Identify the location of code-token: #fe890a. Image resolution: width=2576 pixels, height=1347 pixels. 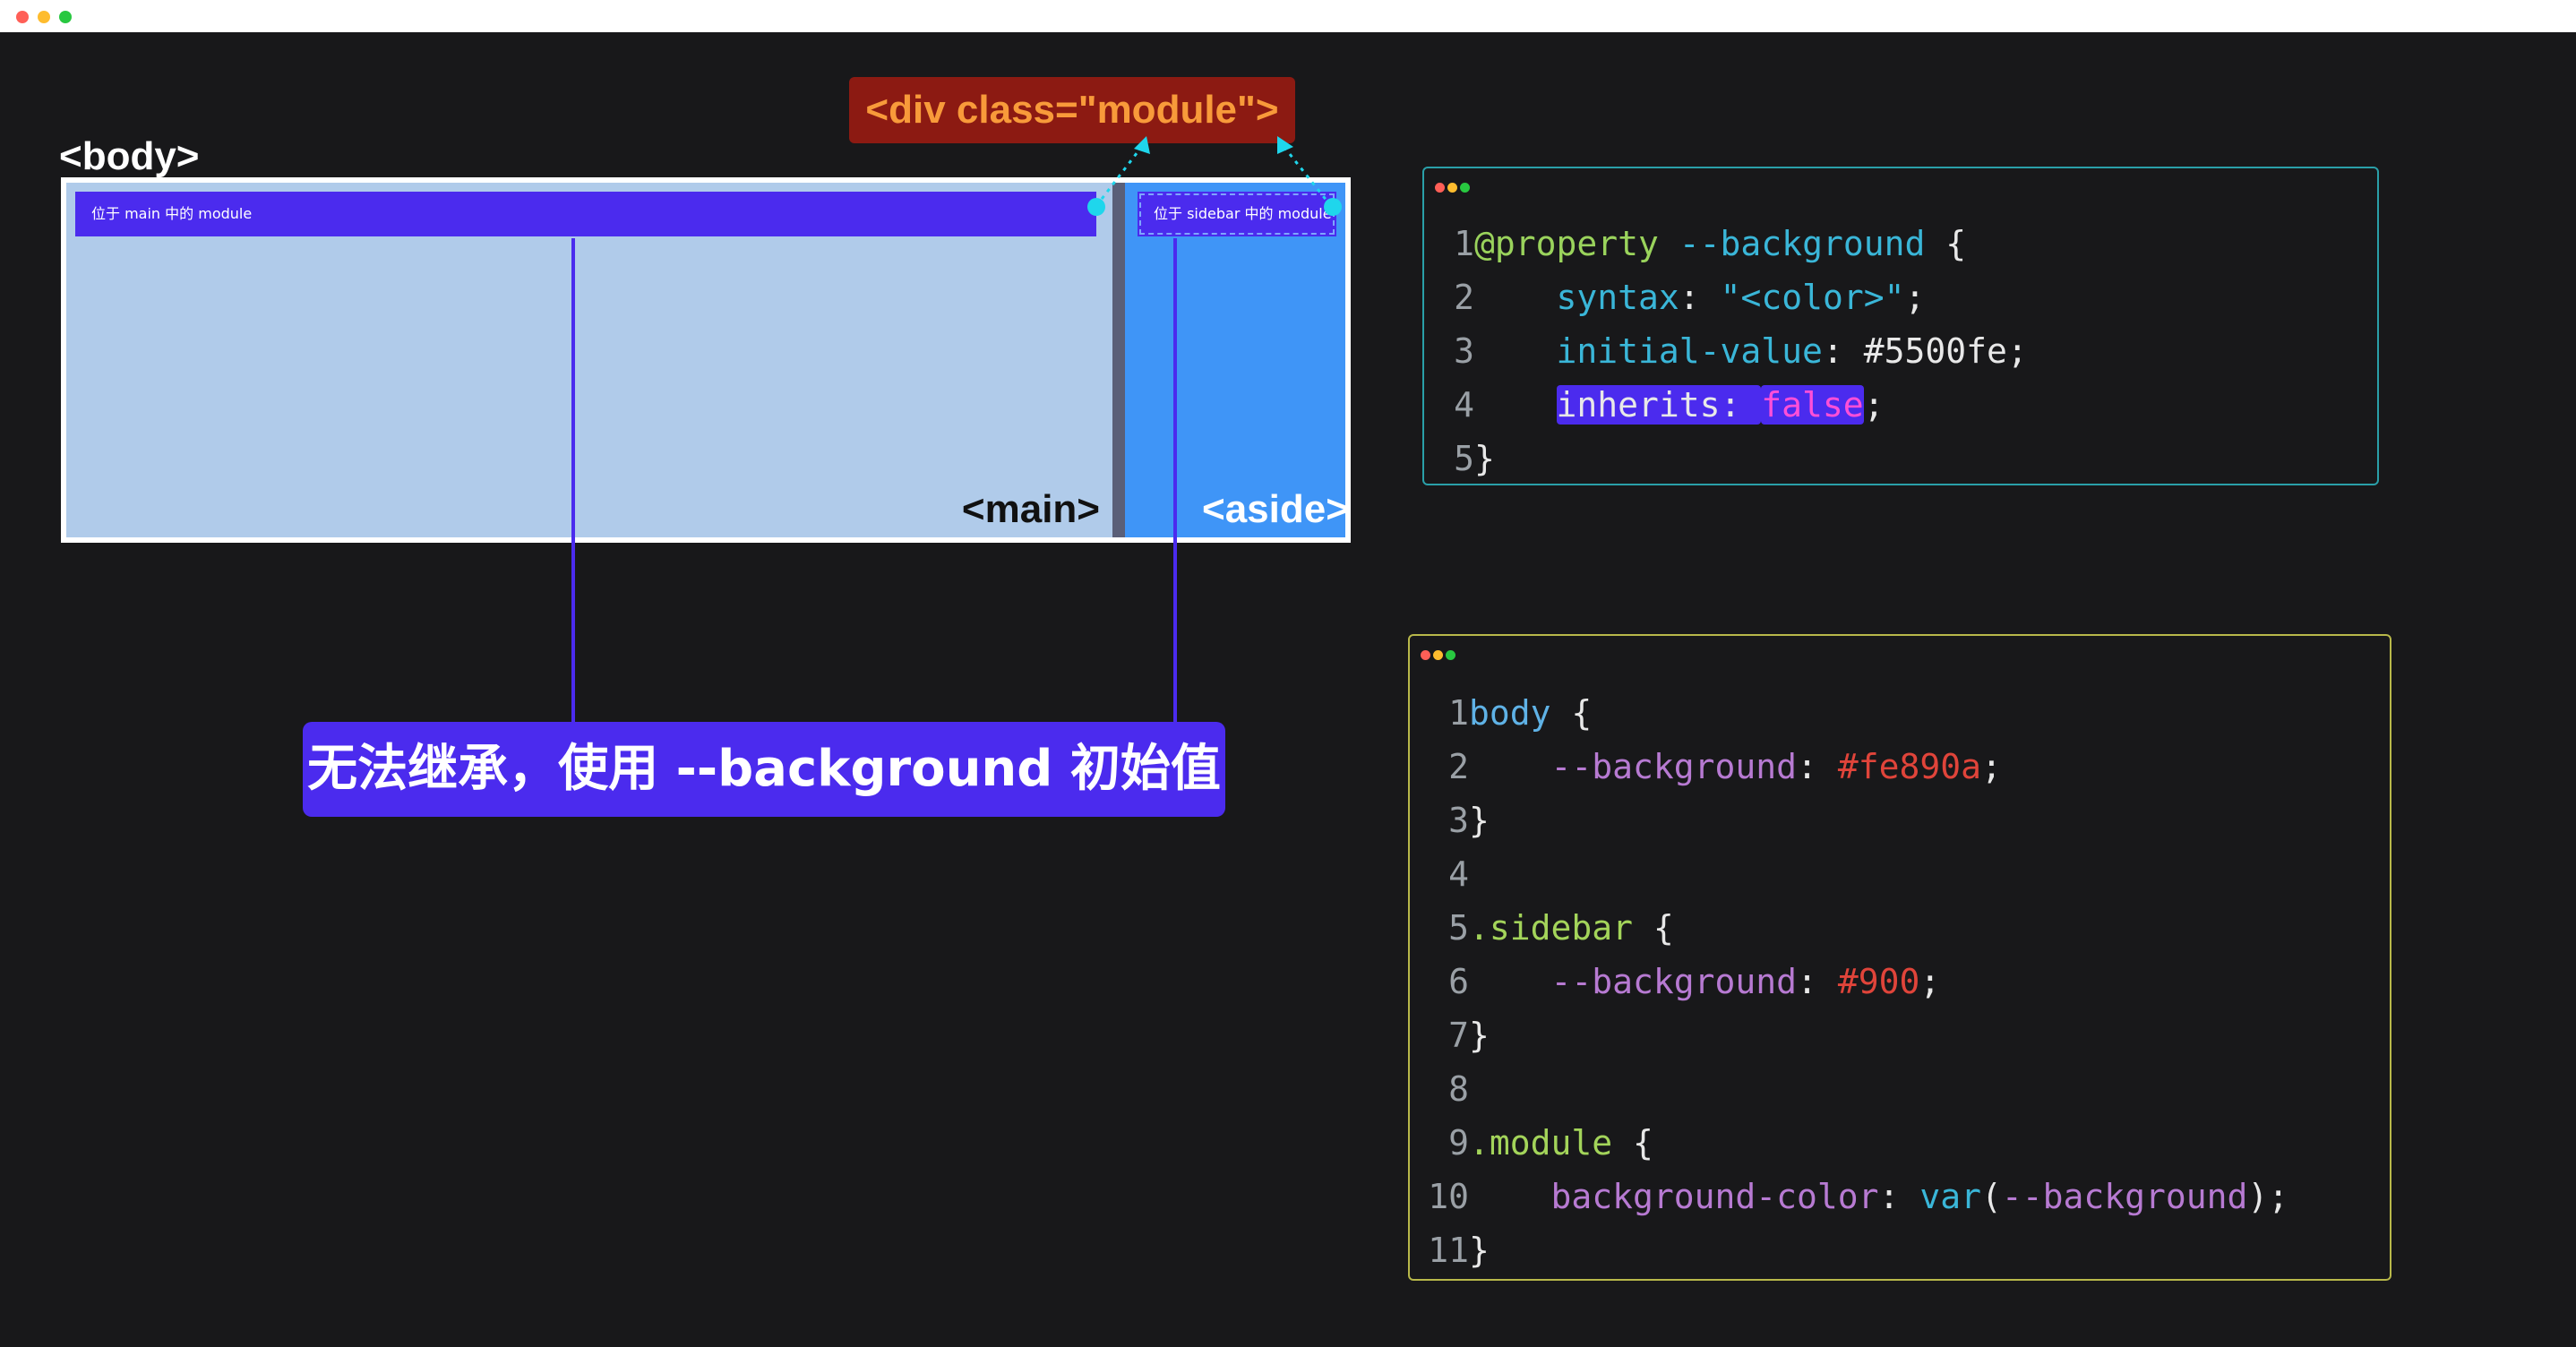
(1909, 767).